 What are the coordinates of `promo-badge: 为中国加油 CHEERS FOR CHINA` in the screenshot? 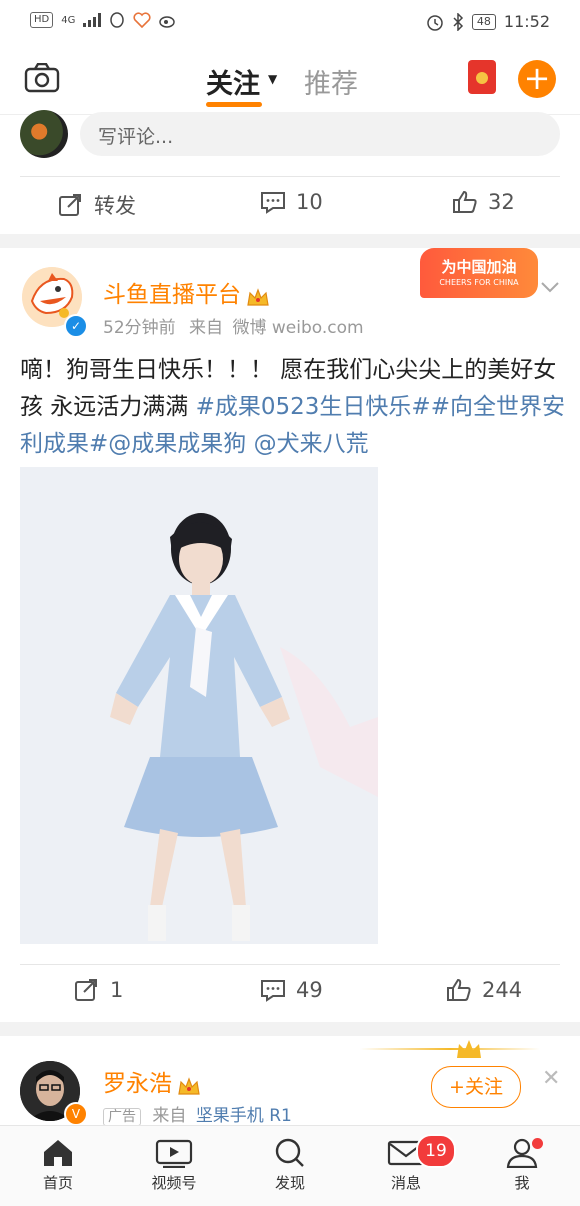 It's located at (479, 273).